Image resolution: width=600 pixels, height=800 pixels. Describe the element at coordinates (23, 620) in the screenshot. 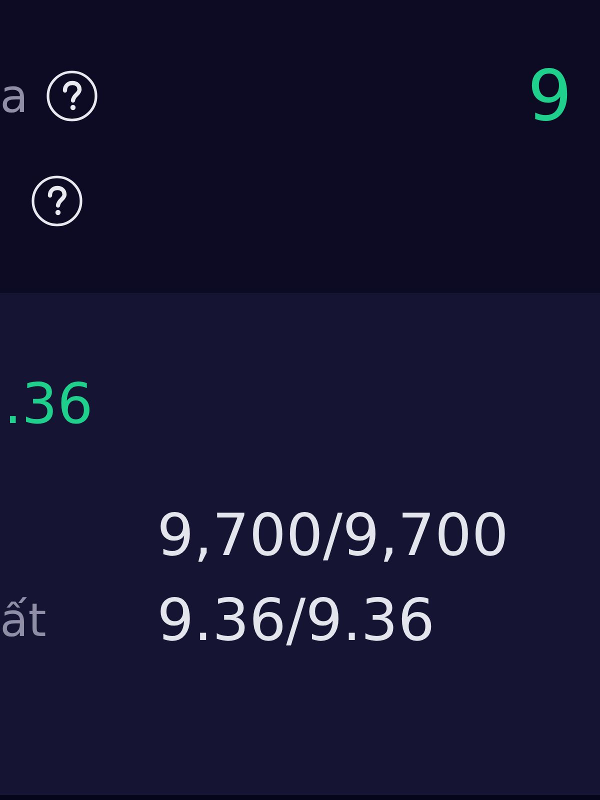

I see `detail-label: ất` at that location.